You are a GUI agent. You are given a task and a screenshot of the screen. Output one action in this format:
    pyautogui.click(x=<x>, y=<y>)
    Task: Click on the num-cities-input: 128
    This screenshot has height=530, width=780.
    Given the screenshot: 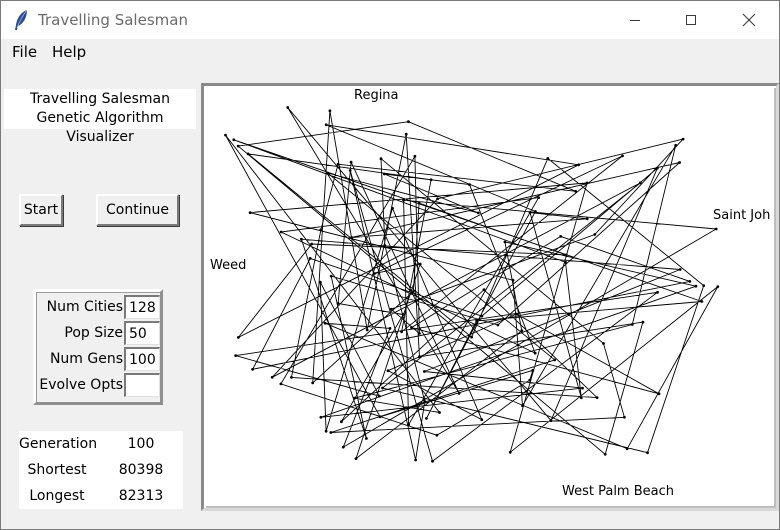 What is the action you would take?
    pyautogui.click(x=142, y=307)
    